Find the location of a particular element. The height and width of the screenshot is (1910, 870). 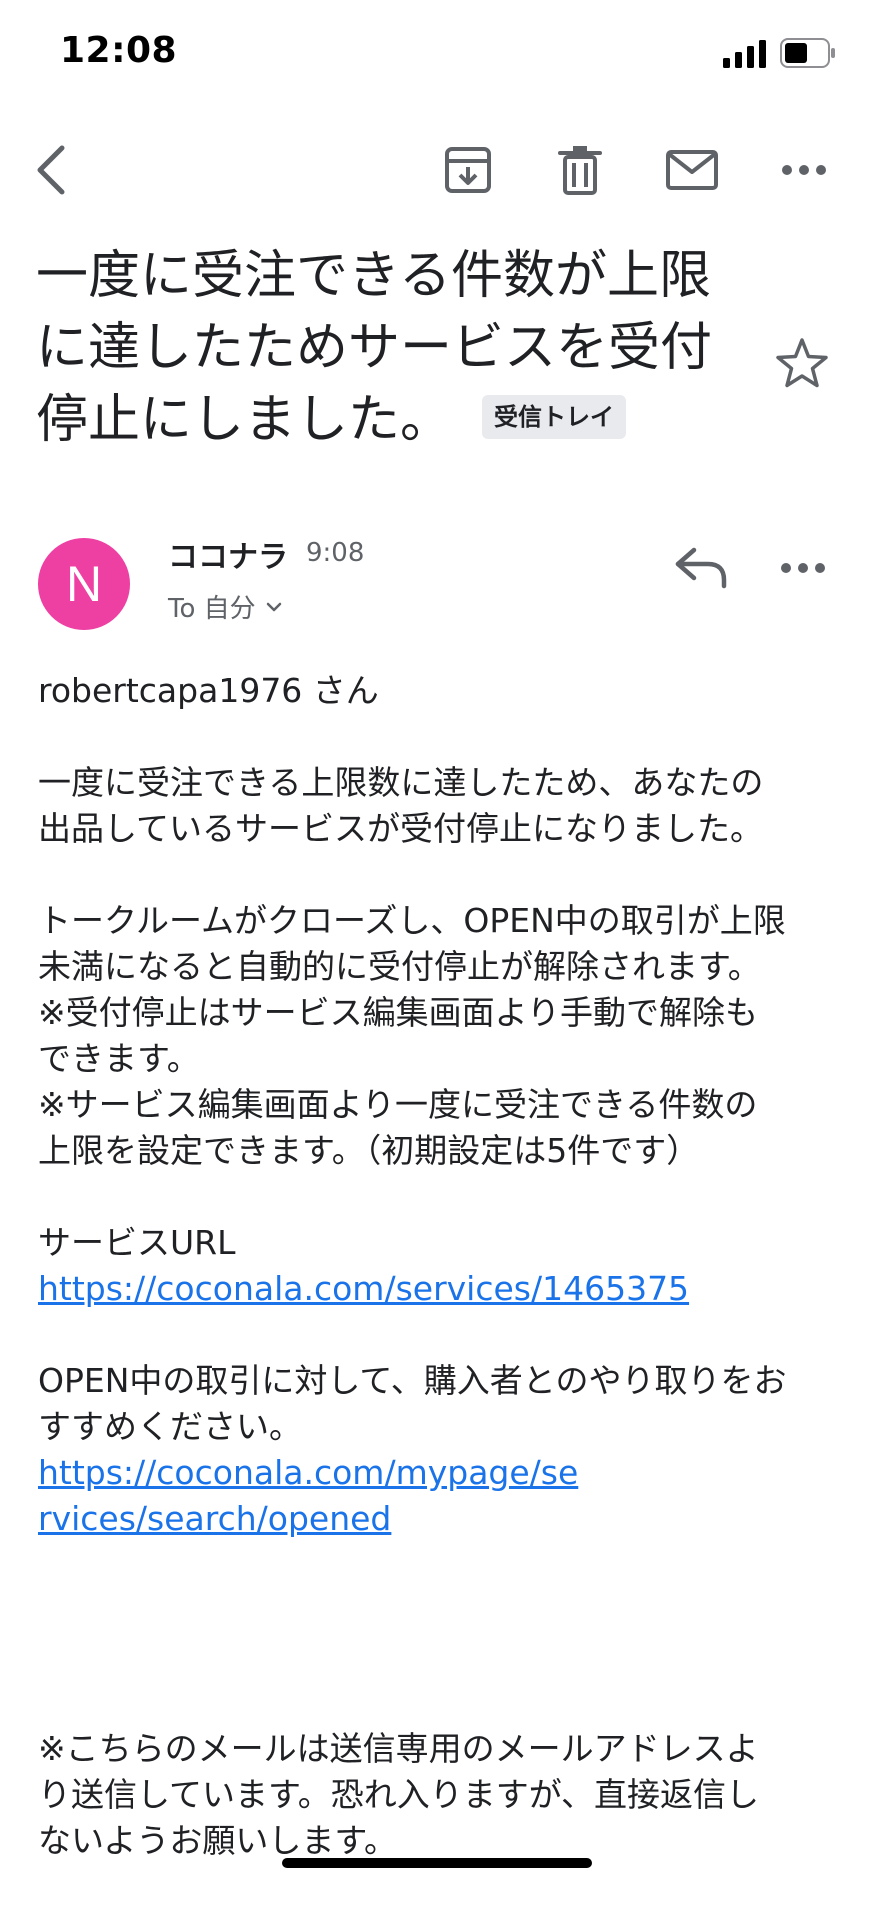

body-line: ※サービス編集画面より一度に受注できる件数の is located at coordinates (398, 1104).